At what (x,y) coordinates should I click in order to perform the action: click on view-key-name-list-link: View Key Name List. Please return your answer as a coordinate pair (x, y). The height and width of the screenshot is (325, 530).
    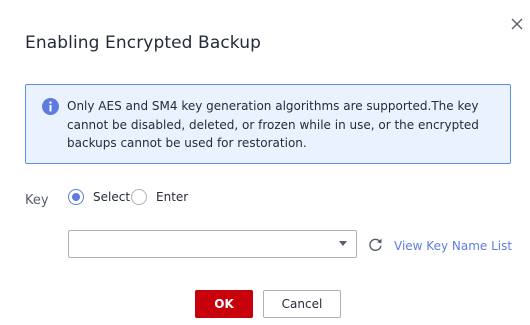
    Looking at the image, I should click on (453, 246).